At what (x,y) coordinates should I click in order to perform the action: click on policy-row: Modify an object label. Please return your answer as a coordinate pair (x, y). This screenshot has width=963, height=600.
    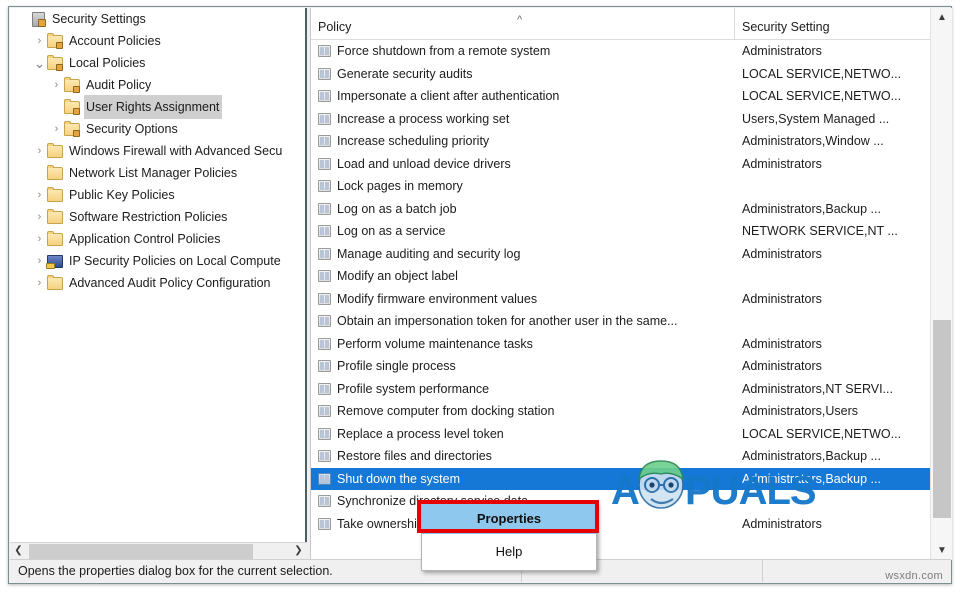
    Looking at the image, I should click on (621, 276).